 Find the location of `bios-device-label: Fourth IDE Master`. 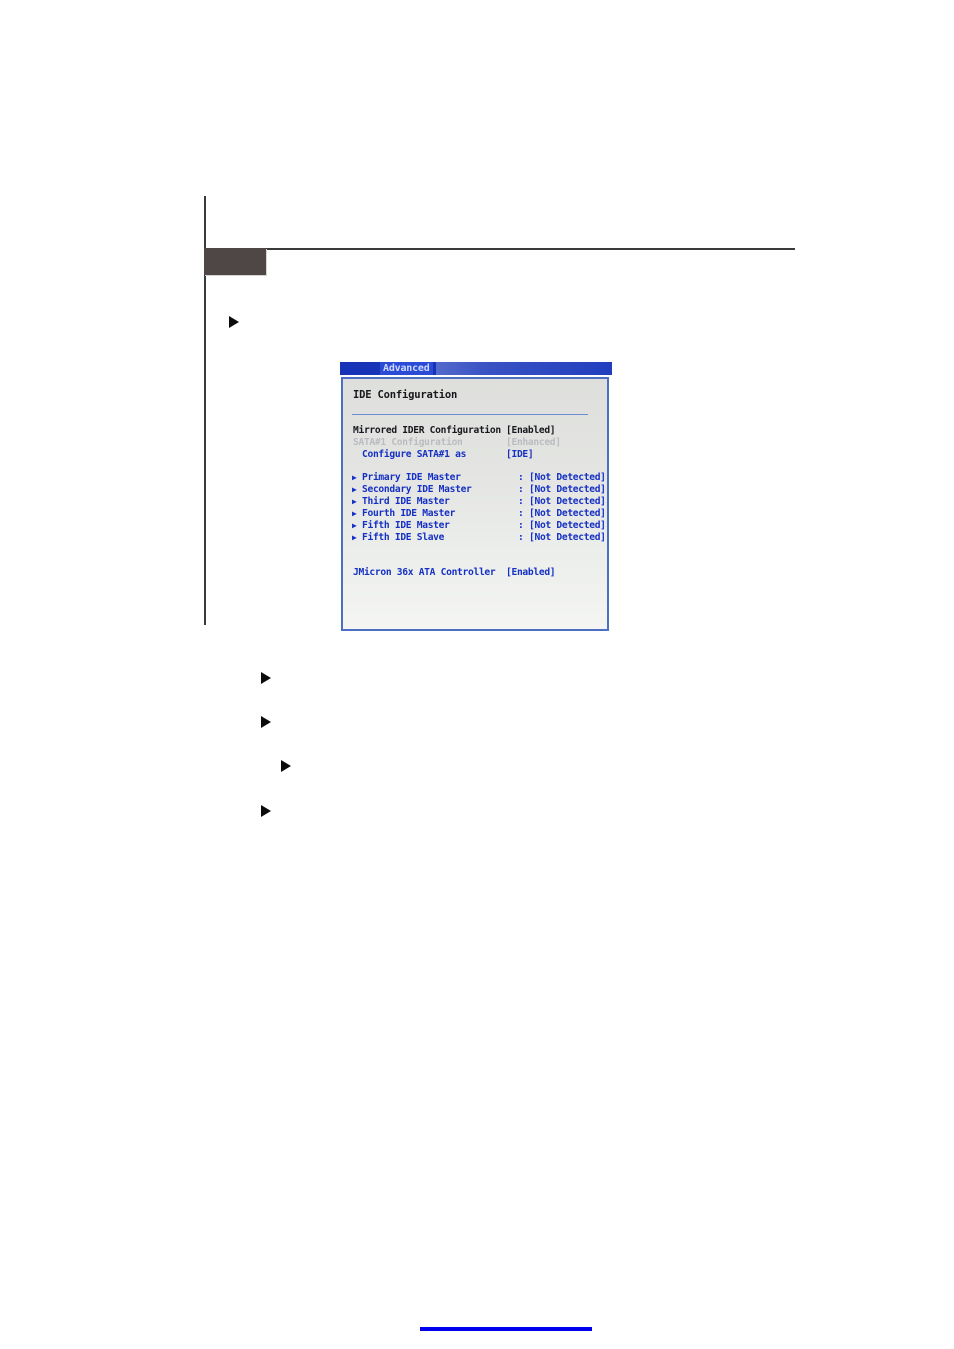

bios-device-label: Fourth IDE Master is located at coordinates (409, 513).